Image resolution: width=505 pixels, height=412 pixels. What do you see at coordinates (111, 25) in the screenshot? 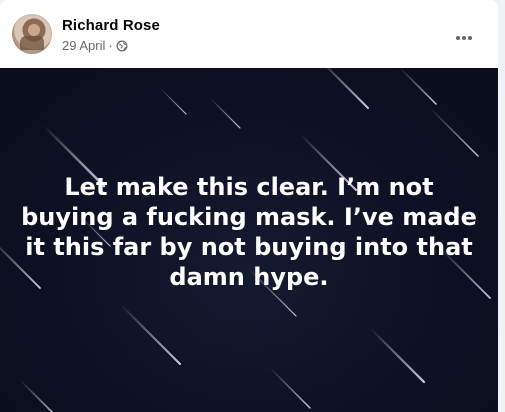
I see `author-name: Richard Rose` at bounding box center [111, 25].